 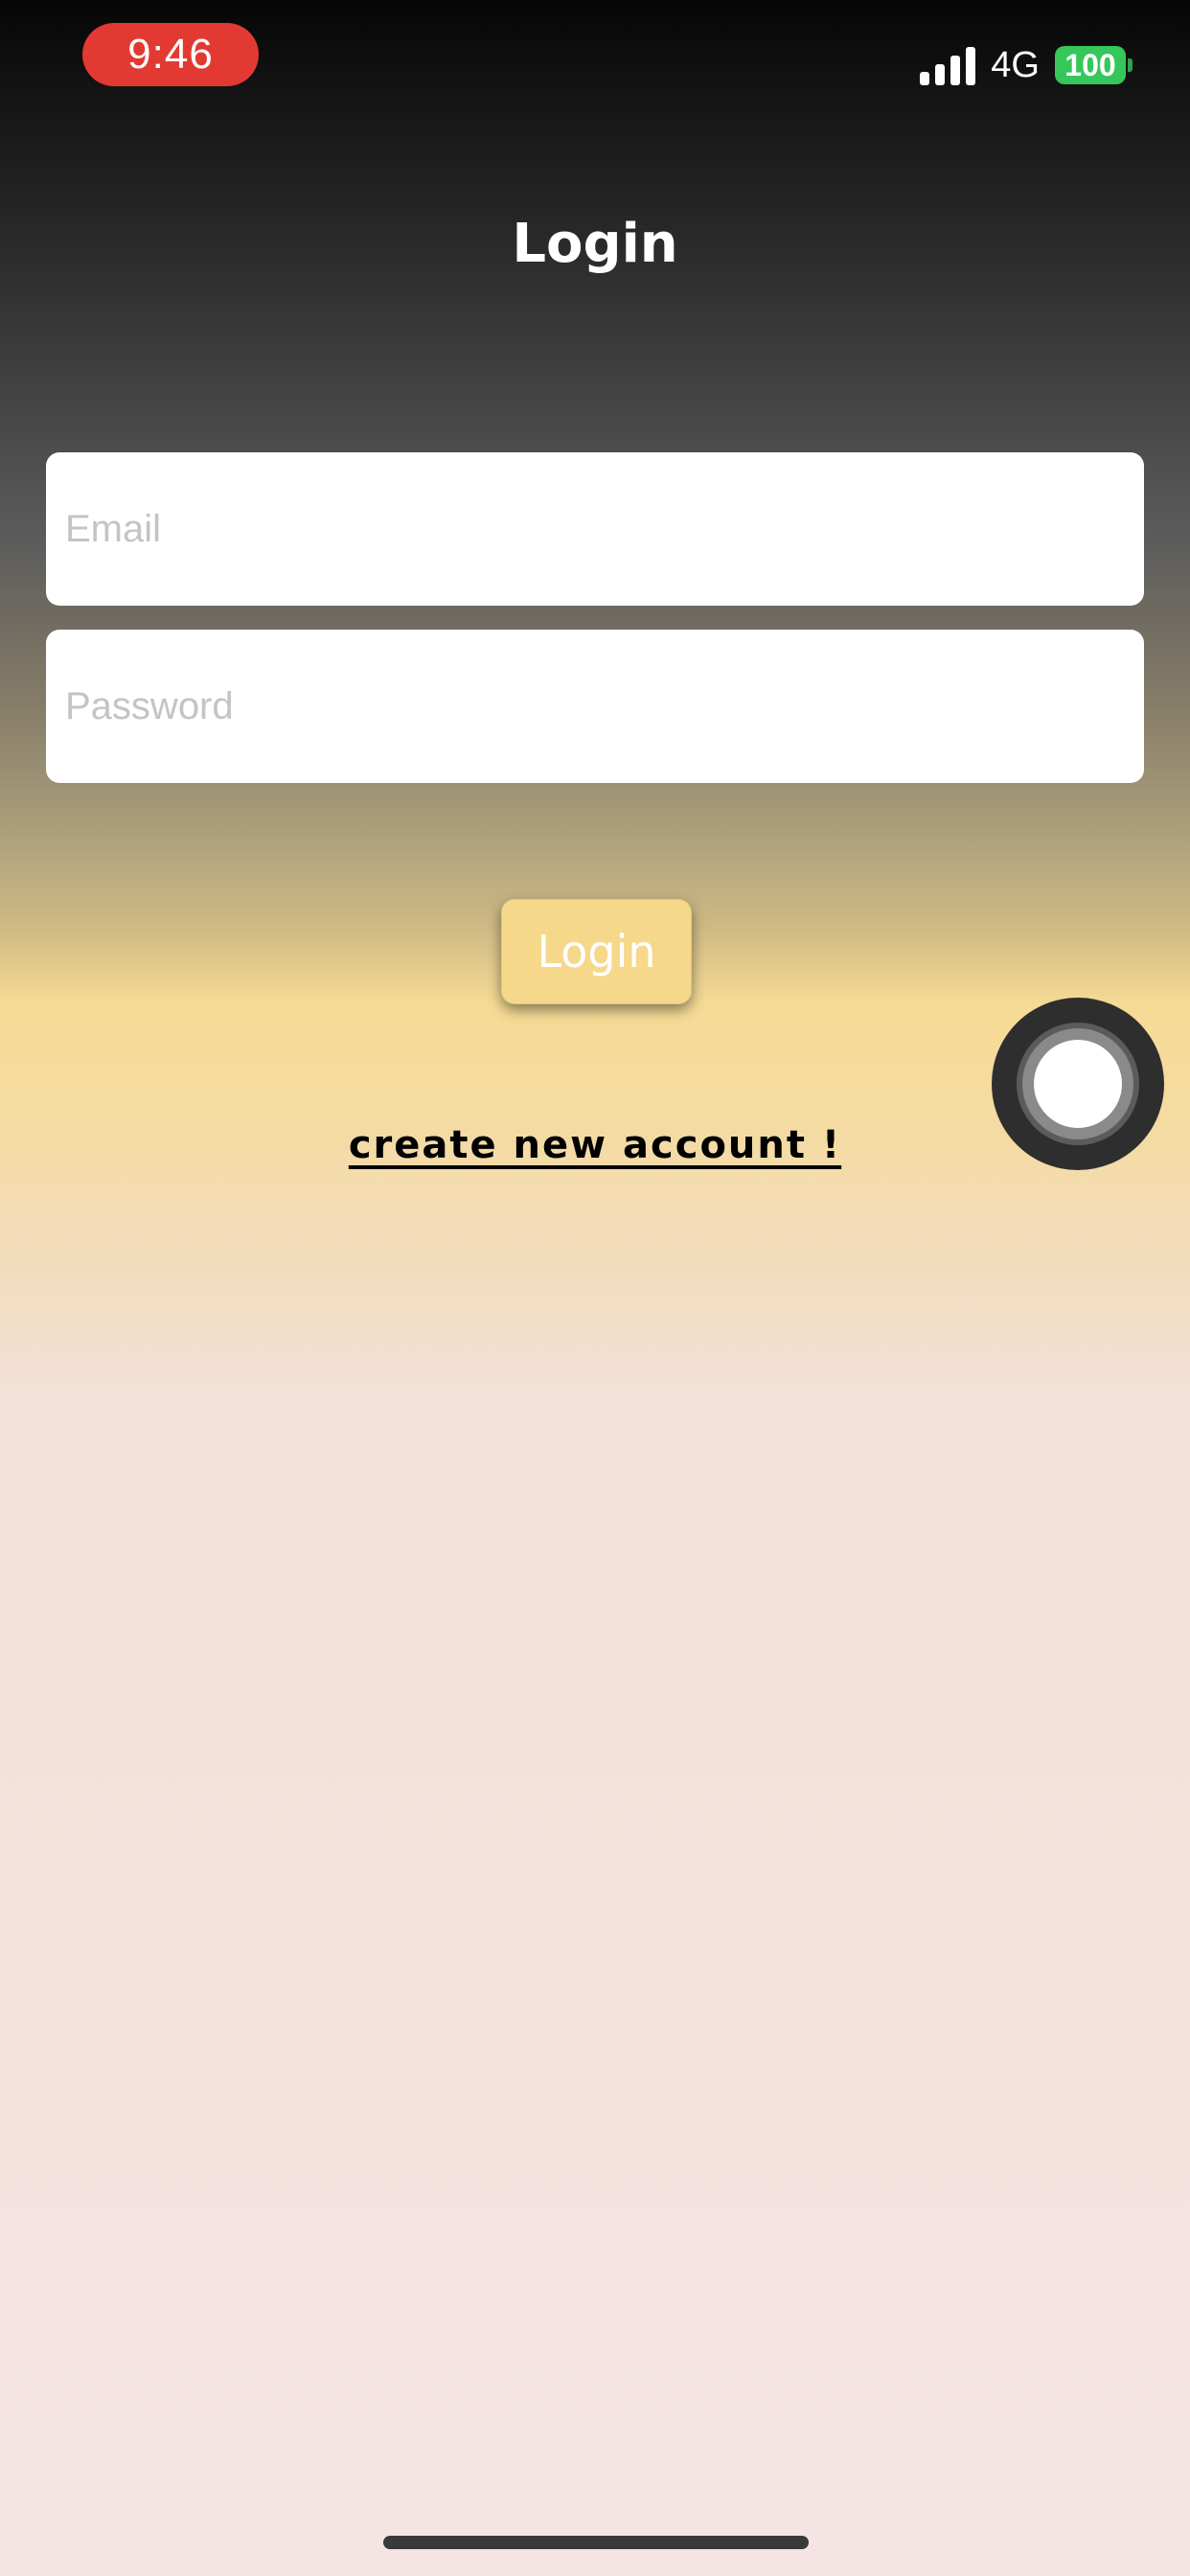 I want to click on battery-level: 100, so click(x=1091, y=65).